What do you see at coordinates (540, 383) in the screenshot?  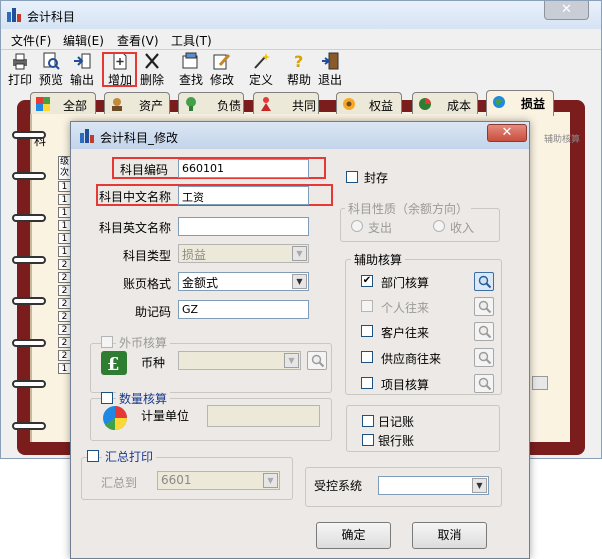 I see `scrollbar-fragment` at bounding box center [540, 383].